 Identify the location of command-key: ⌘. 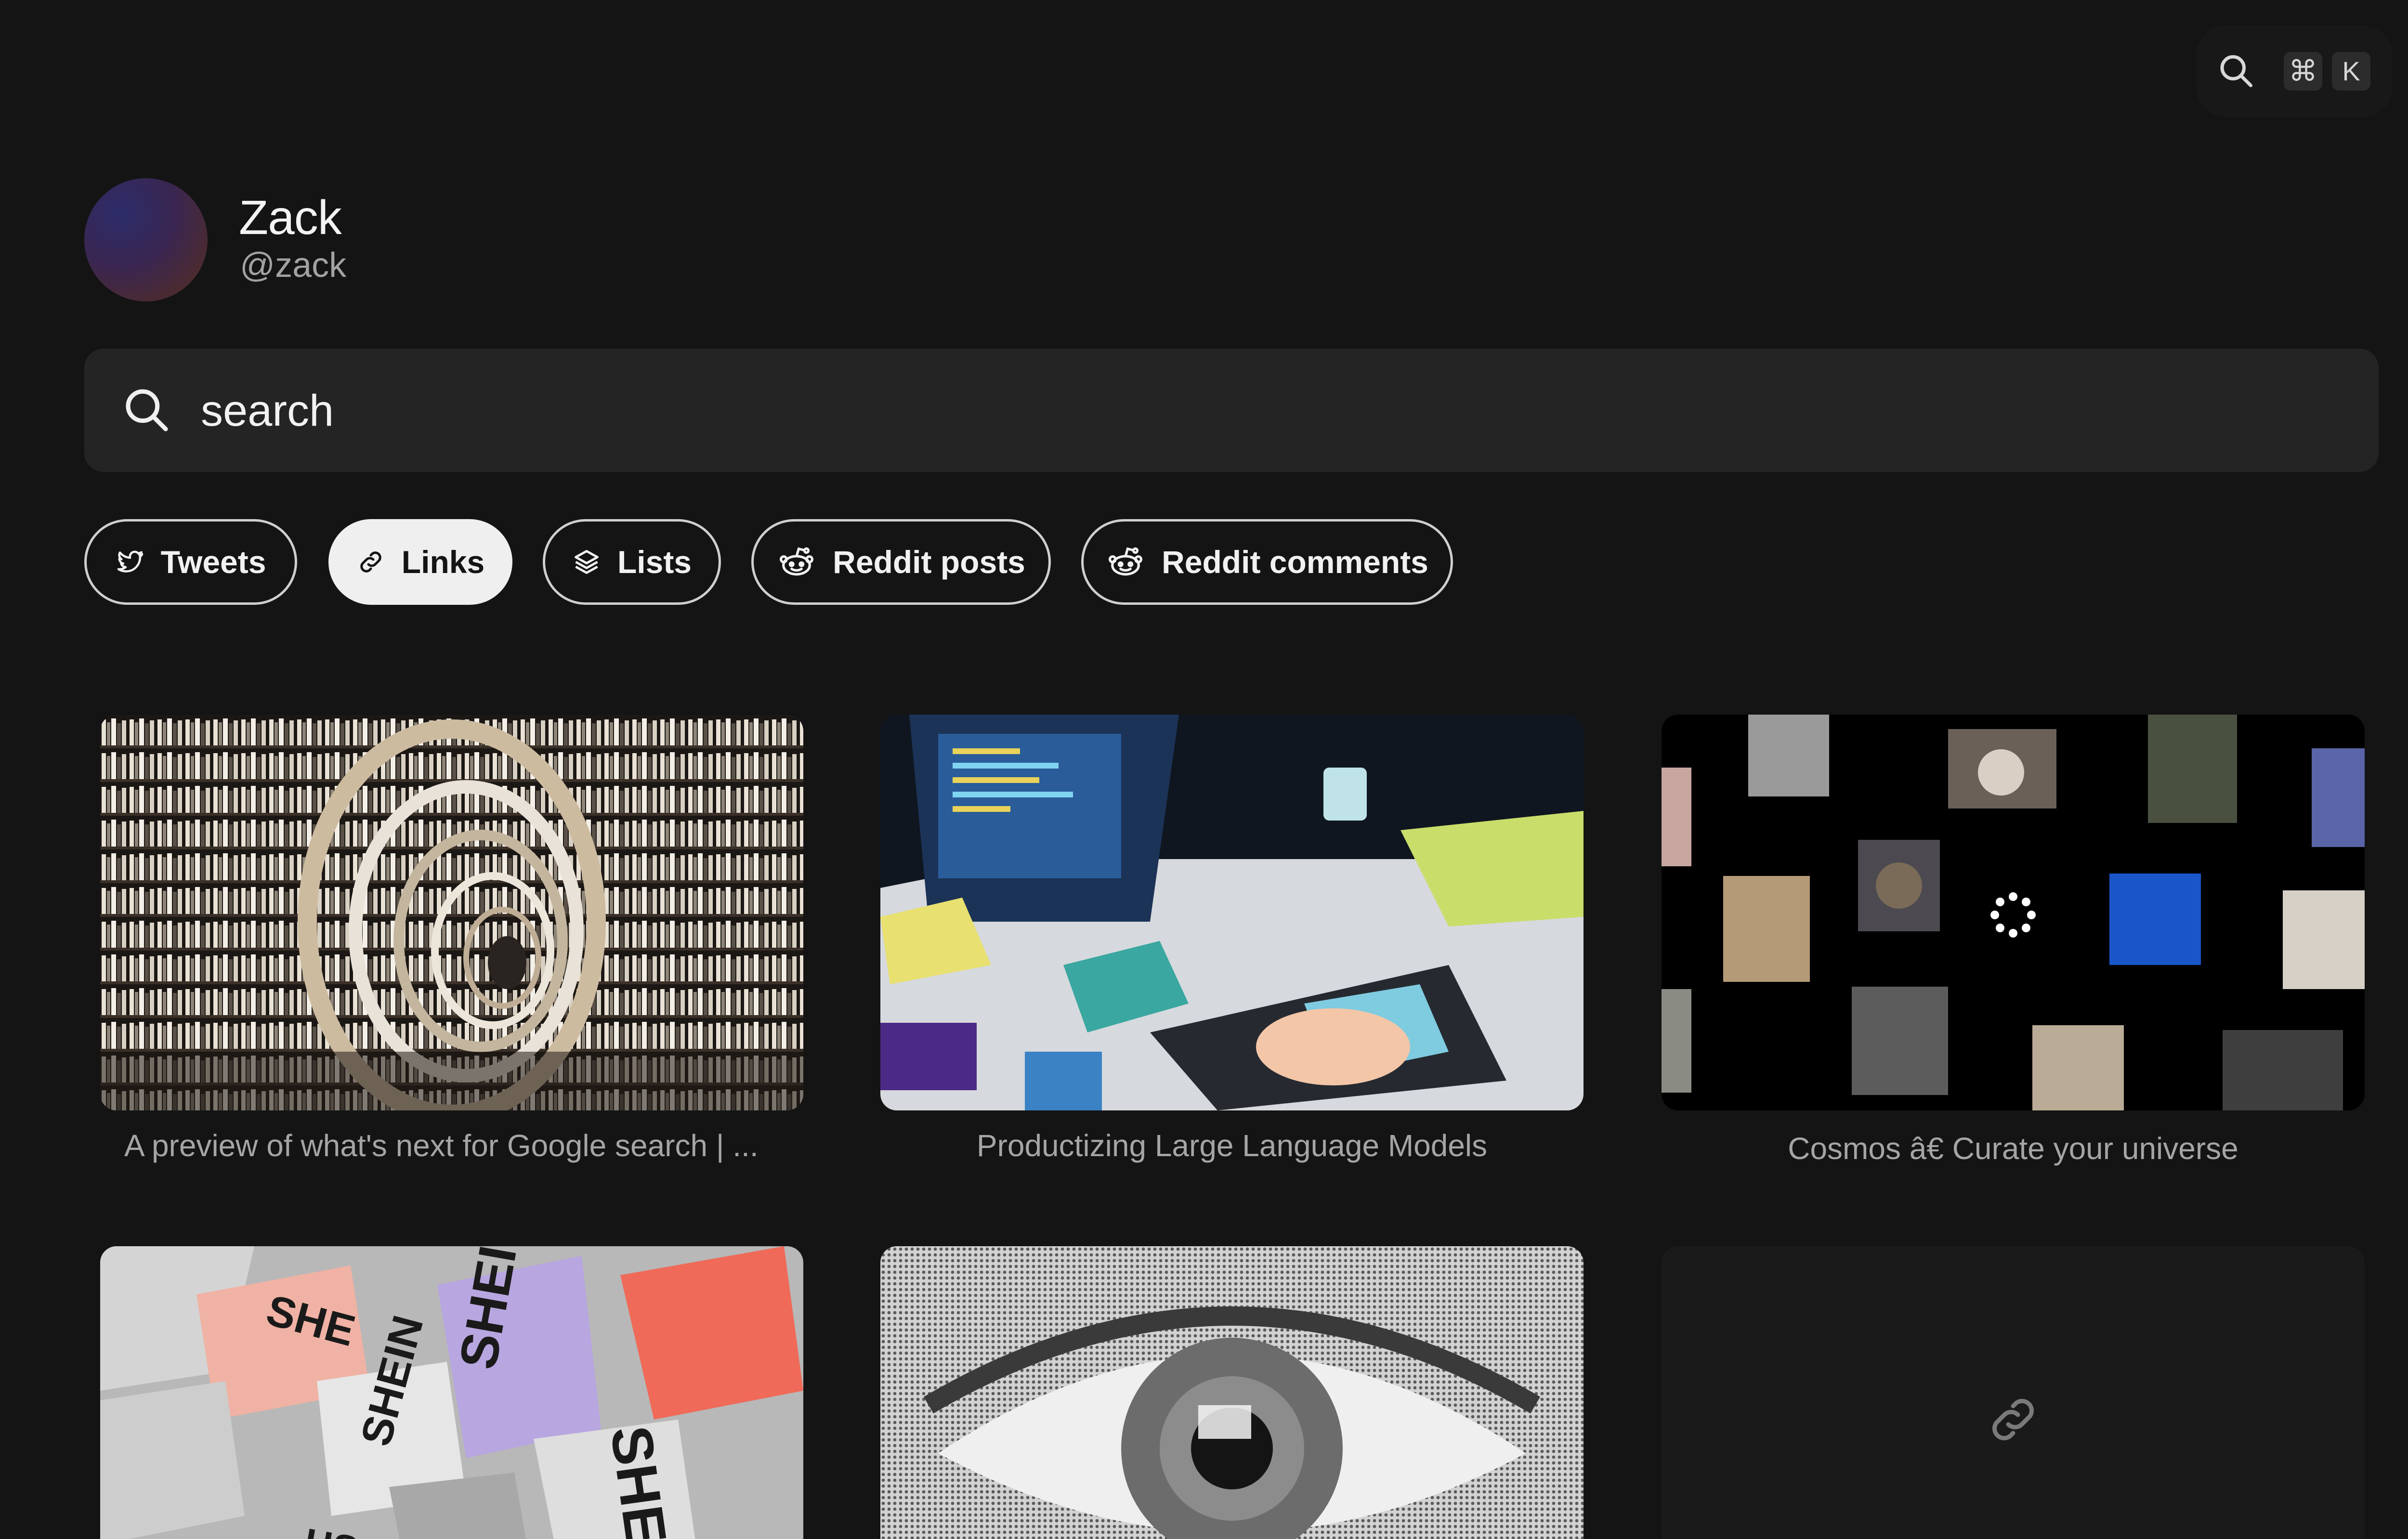
(2303, 71).